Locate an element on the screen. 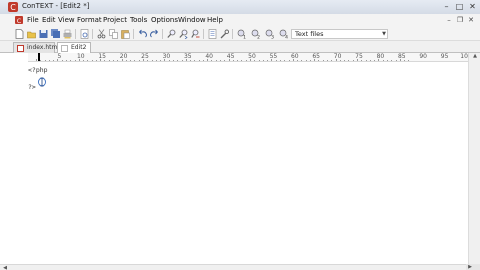 This screenshot has height=270, width=480. file-type-select: Text files ▼ is located at coordinates (339, 34).